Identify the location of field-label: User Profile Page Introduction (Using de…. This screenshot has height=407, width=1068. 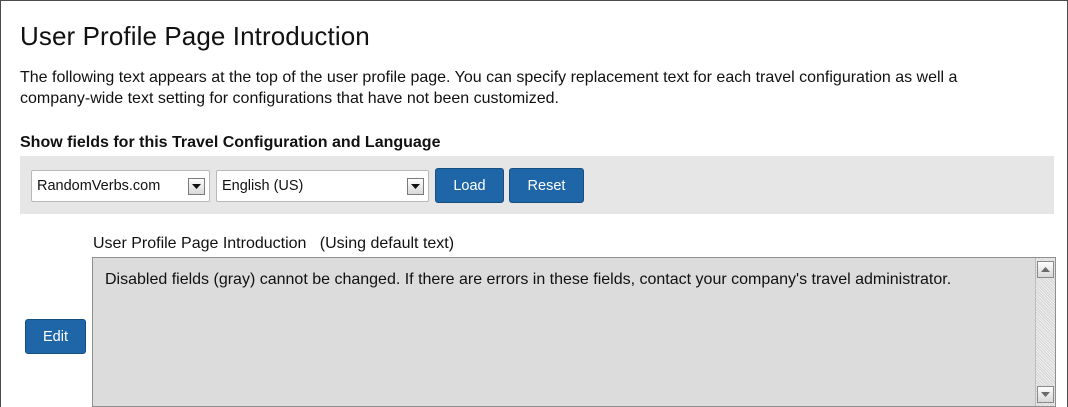
(274, 243).